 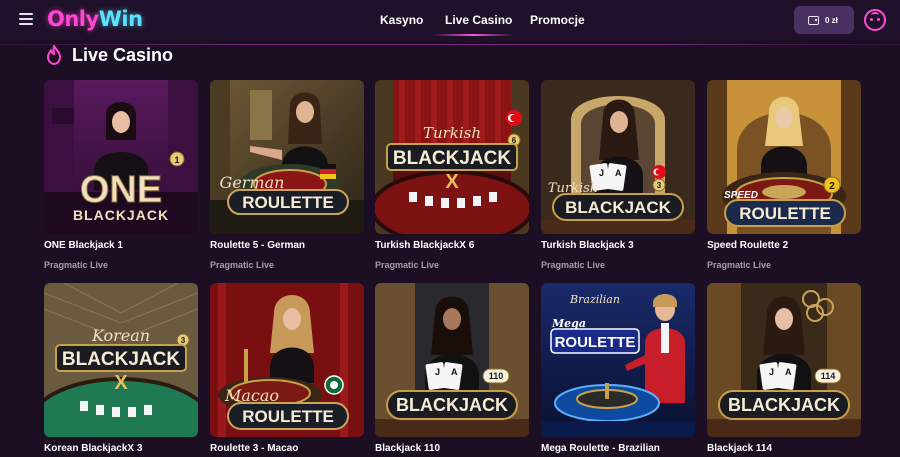 I want to click on art-main-text: ROULETTE, so click(x=595, y=342).